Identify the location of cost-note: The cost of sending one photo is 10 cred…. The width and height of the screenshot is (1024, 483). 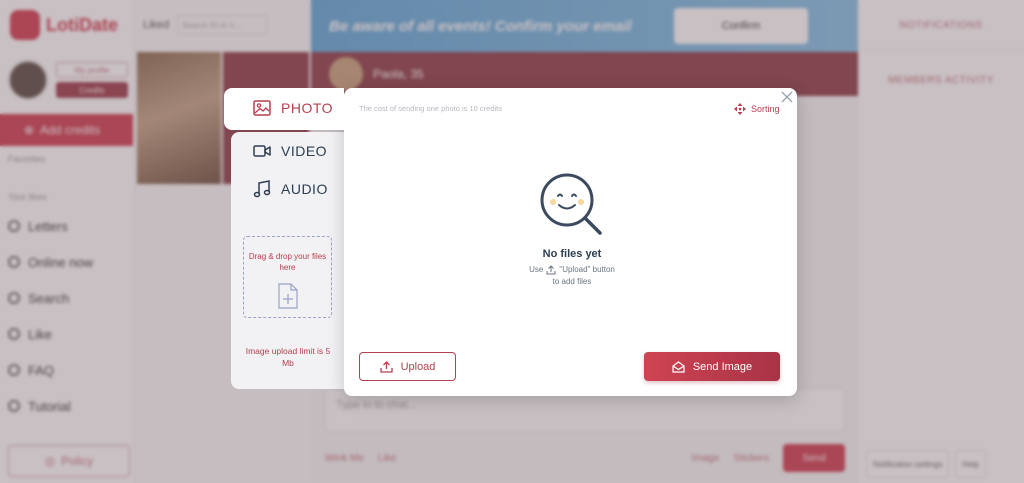
(431, 108).